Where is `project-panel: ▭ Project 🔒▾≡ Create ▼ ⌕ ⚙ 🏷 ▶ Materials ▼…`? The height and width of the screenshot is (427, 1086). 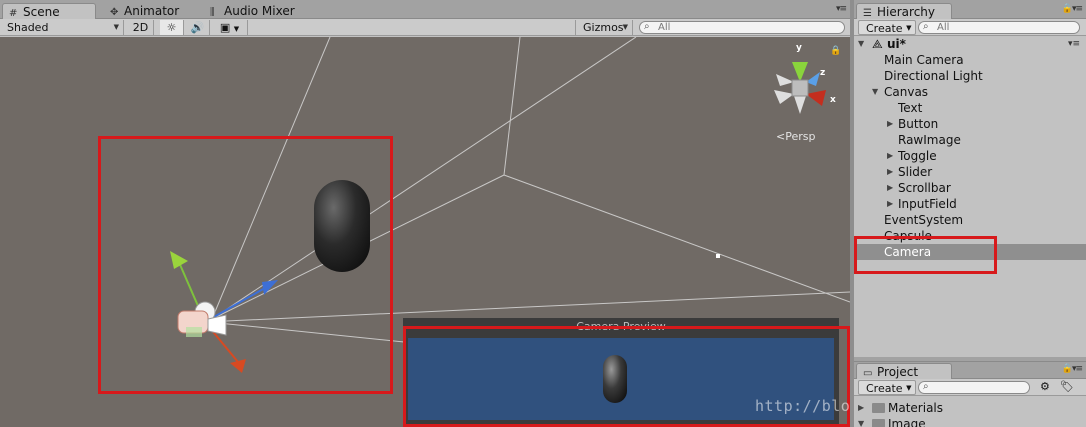
project-panel: ▭ Project 🔒▾≡ Create ▼ ⌕ ⚙ 🏷 ▶ Materials ▼… is located at coordinates (970, 394).